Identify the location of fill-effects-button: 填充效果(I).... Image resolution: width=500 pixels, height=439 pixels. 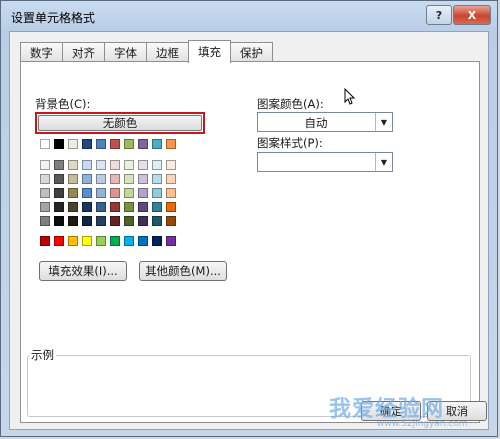
(83, 271).